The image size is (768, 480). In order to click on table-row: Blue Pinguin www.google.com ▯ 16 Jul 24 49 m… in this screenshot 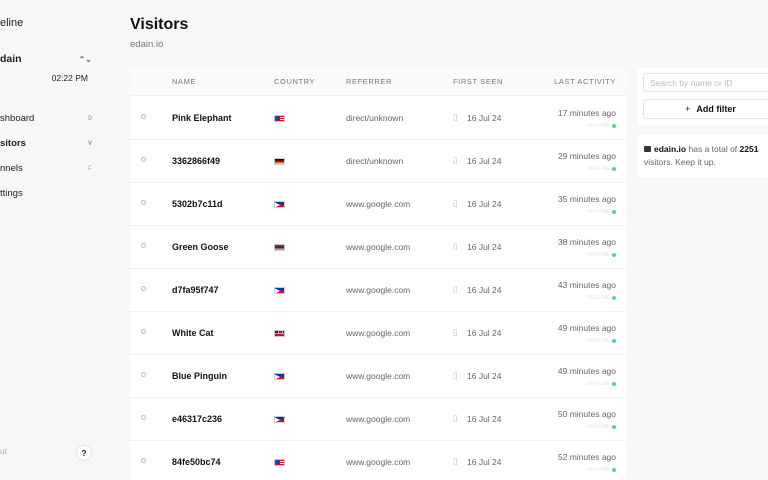, I will do `click(378, 376)`.